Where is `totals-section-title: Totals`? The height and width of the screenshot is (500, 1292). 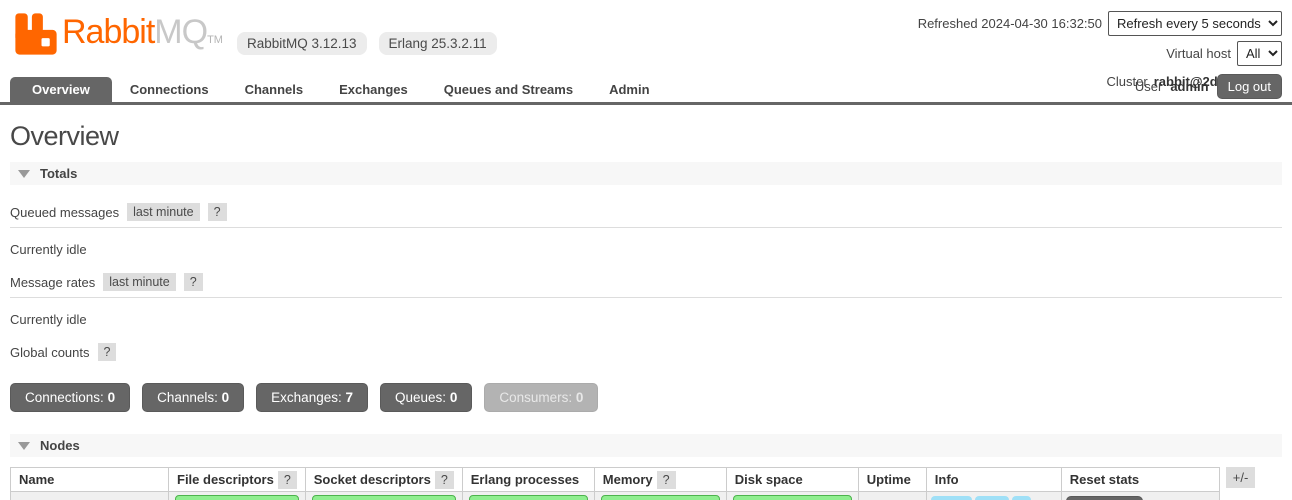 totals-section-title: Totals is located at coordinates (59, 173).